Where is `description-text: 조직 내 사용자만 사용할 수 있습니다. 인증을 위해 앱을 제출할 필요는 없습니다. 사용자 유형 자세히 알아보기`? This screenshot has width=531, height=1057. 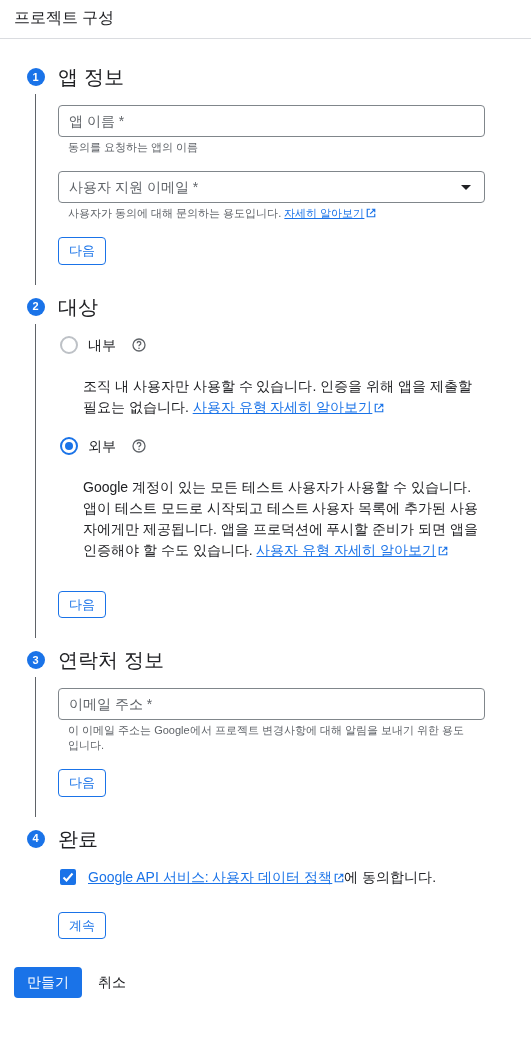
description-text: 조직 내 사용자만 사용할 수 있습니다. 인증을 위해 앱을 제출할 필요는 없습니다. 사용자 유형 자세히 알아보기 is located at coordinates (277, 396).